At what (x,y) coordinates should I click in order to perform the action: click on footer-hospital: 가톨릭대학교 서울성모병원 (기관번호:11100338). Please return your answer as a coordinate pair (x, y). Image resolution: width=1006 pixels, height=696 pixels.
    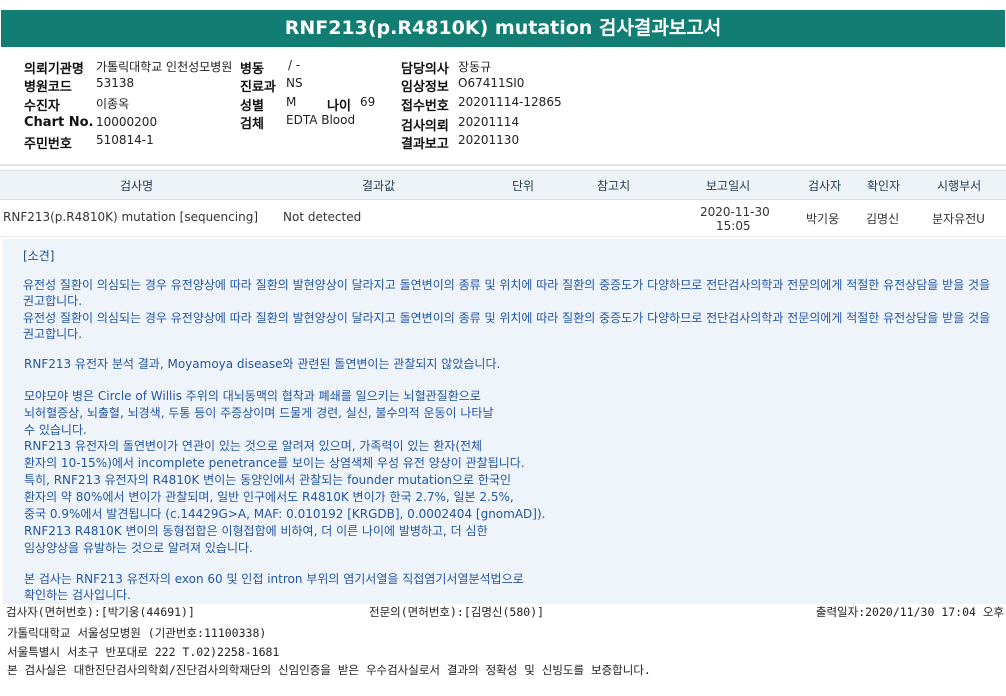
    Looking at the image, I should click on (137, 633).